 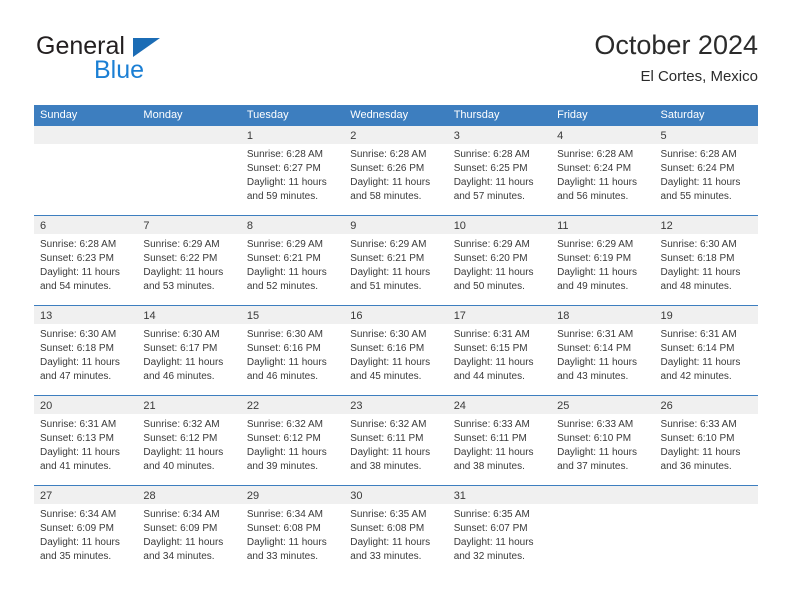 What do you see at coordinates (603, 135) in the screenshot?
I see `day-number-band: 4` at bounding box center [603, 135].